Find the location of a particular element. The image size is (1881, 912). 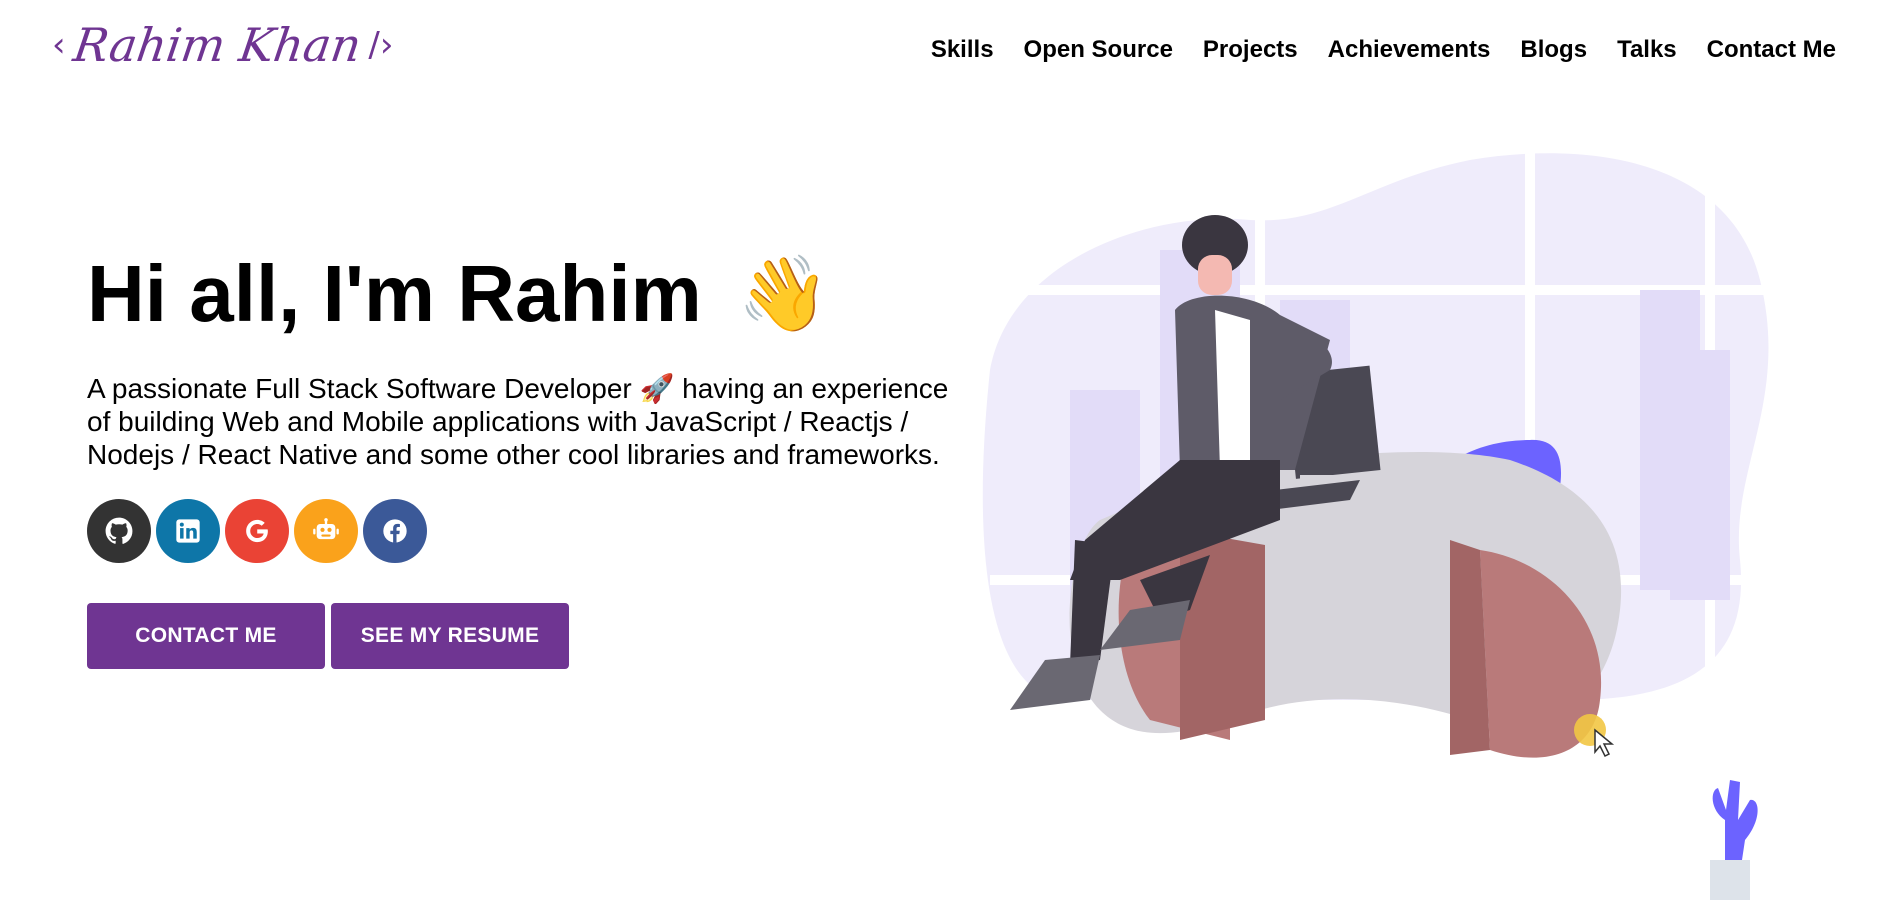

google-icon is located at coordinates (257, 531).